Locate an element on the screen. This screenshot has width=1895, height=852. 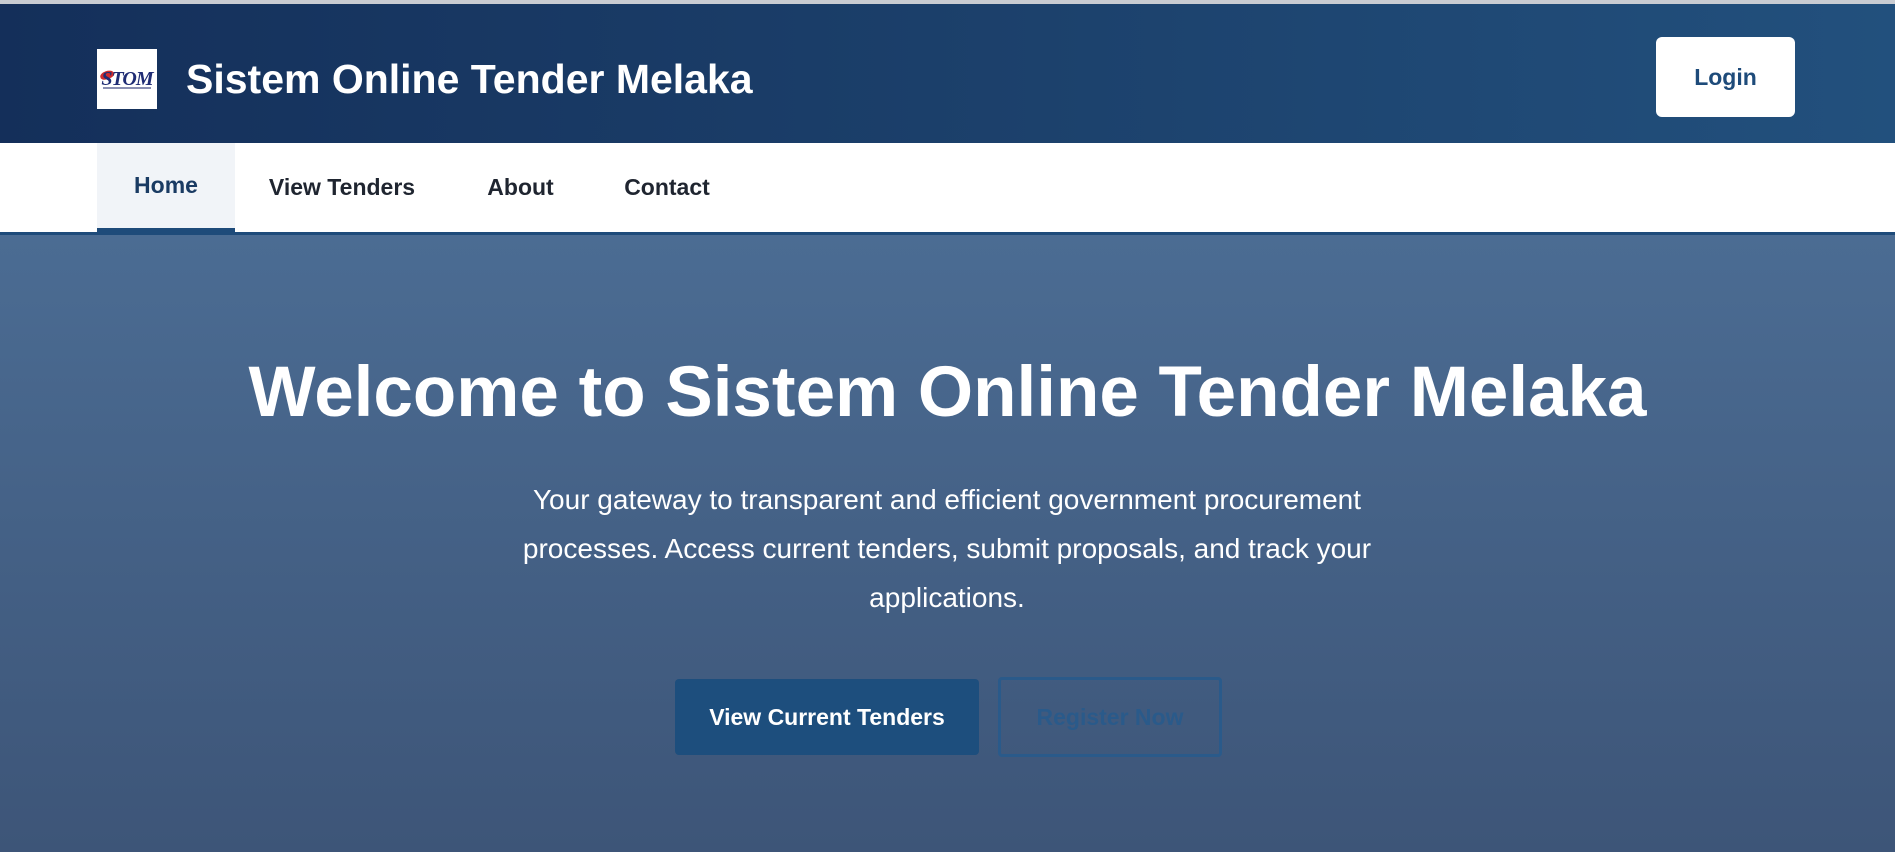
register-now-button: Register Now is located at coordinates (1110, 717).